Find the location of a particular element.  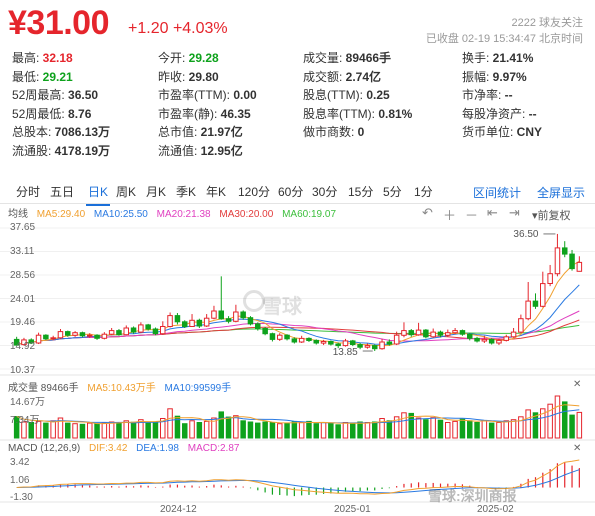

close-macd-icon: ✕ is located at coordinates (577, 448).